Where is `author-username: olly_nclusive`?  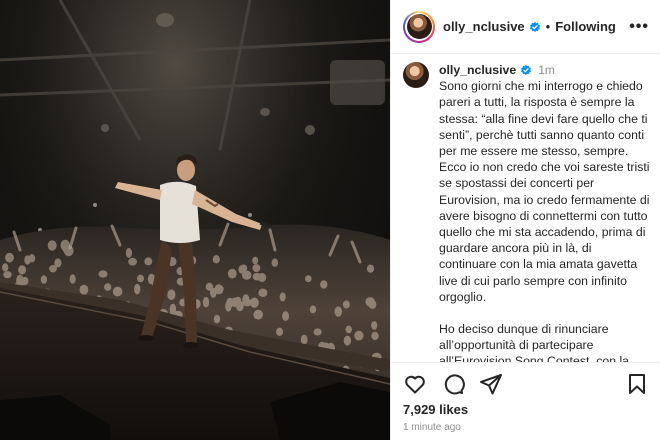 author-username: olly_nclusive is located at coordinates (484, 26).